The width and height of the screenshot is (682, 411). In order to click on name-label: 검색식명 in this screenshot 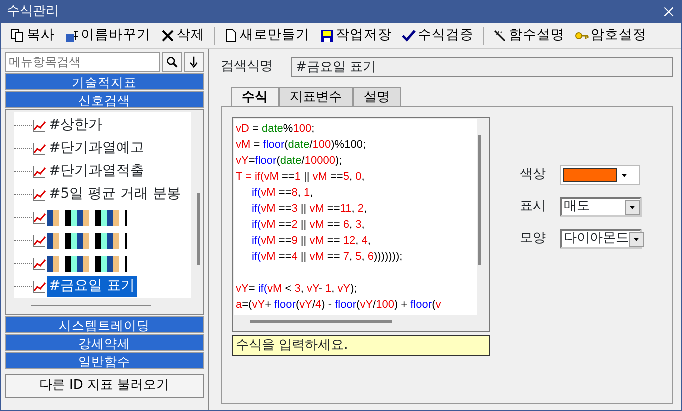, I will do `click(247, 67)`.